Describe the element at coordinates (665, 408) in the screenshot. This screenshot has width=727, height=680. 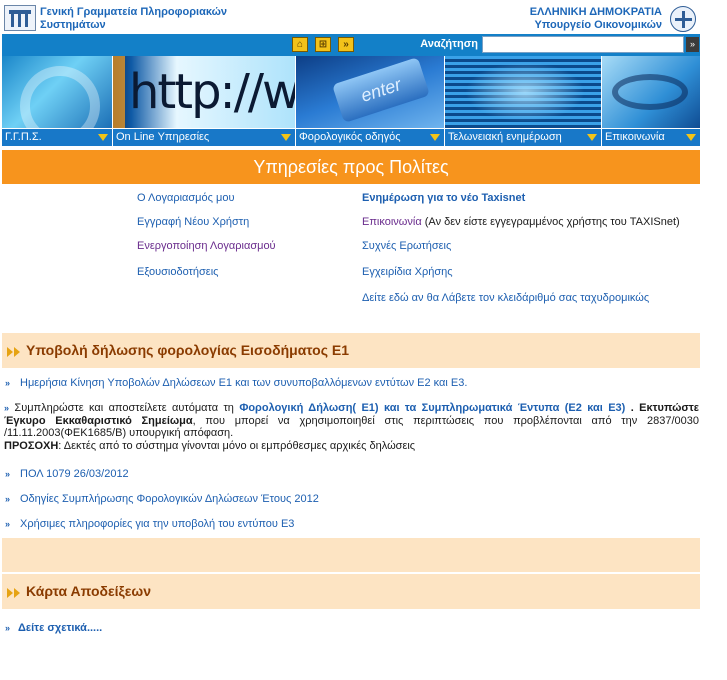
I see `para-print: . Εκτυπώστε` at that location.